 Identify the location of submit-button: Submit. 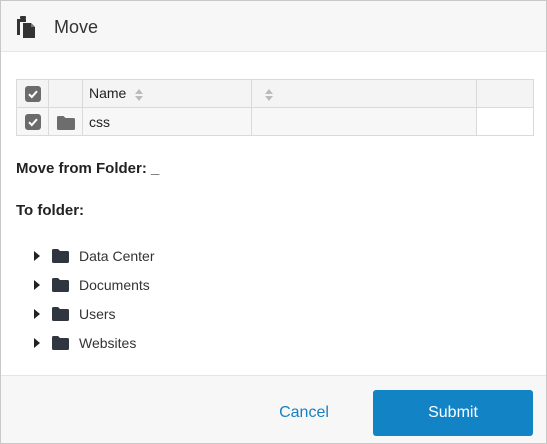
(453, 413).